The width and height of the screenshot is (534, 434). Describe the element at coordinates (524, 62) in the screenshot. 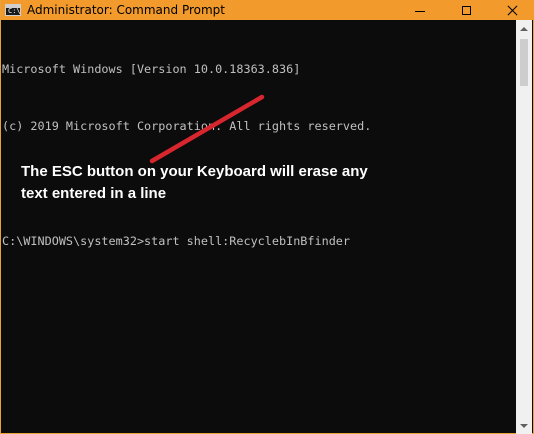

I see `scroll-thumb` at that location.